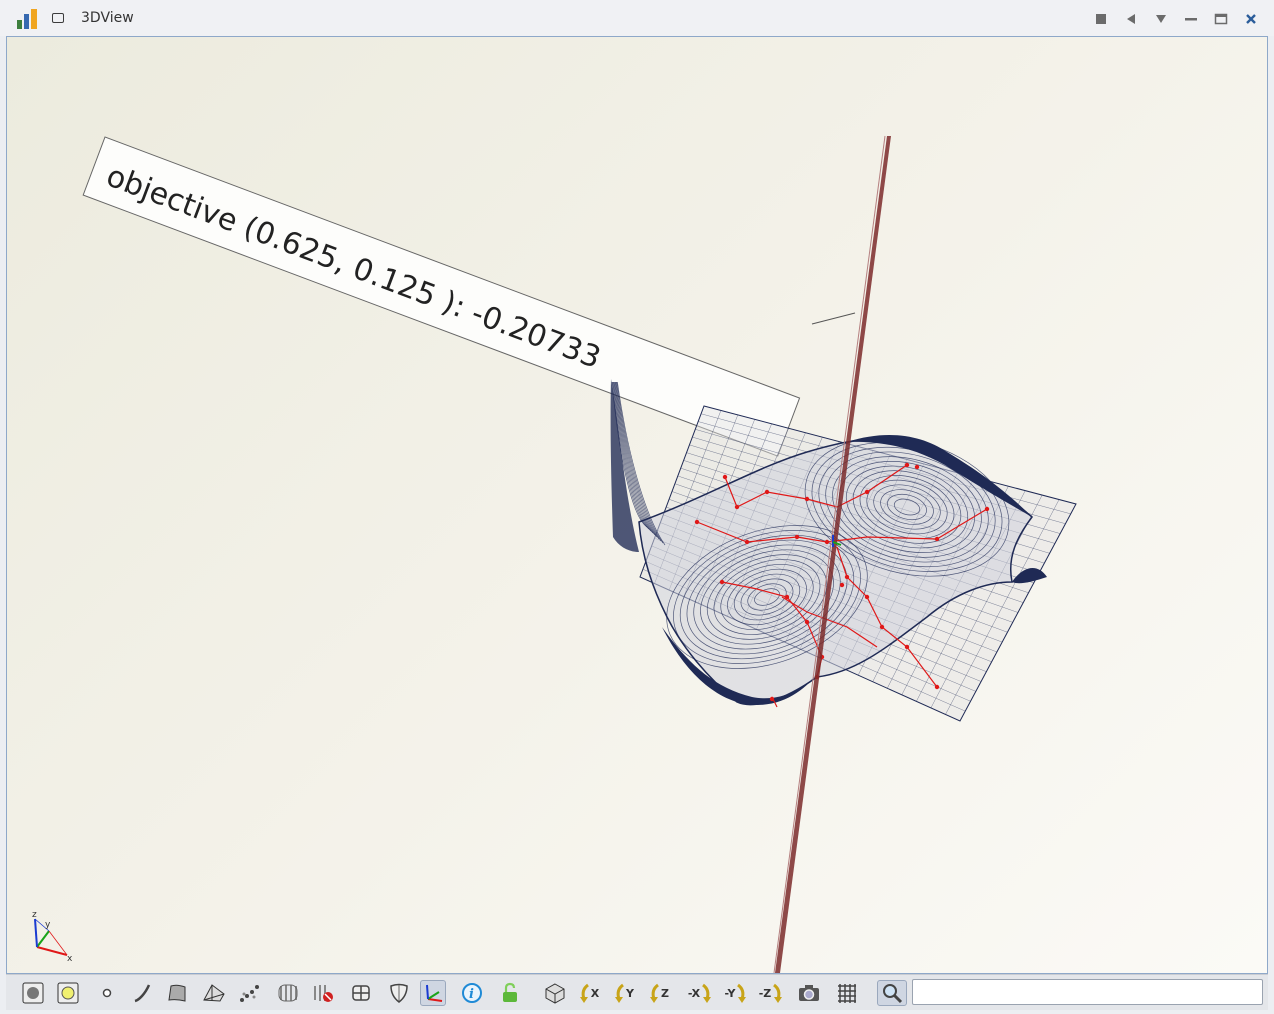 Image resolution: width=1274 pixels, height=1014 pixels. I want to click on surface-icon, so click(177, 993).